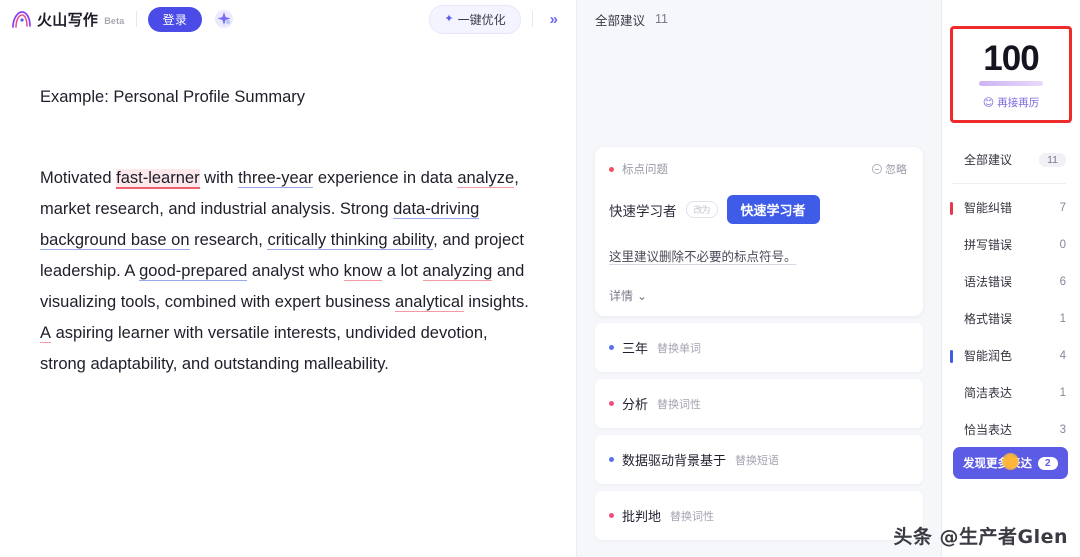 This screenshot has width=1080, height=557. What do you see at coordinates (759, 347) in the screenshot?
I see `suggestion-row: 三年 替换单词` at bounding box center [759, 347].